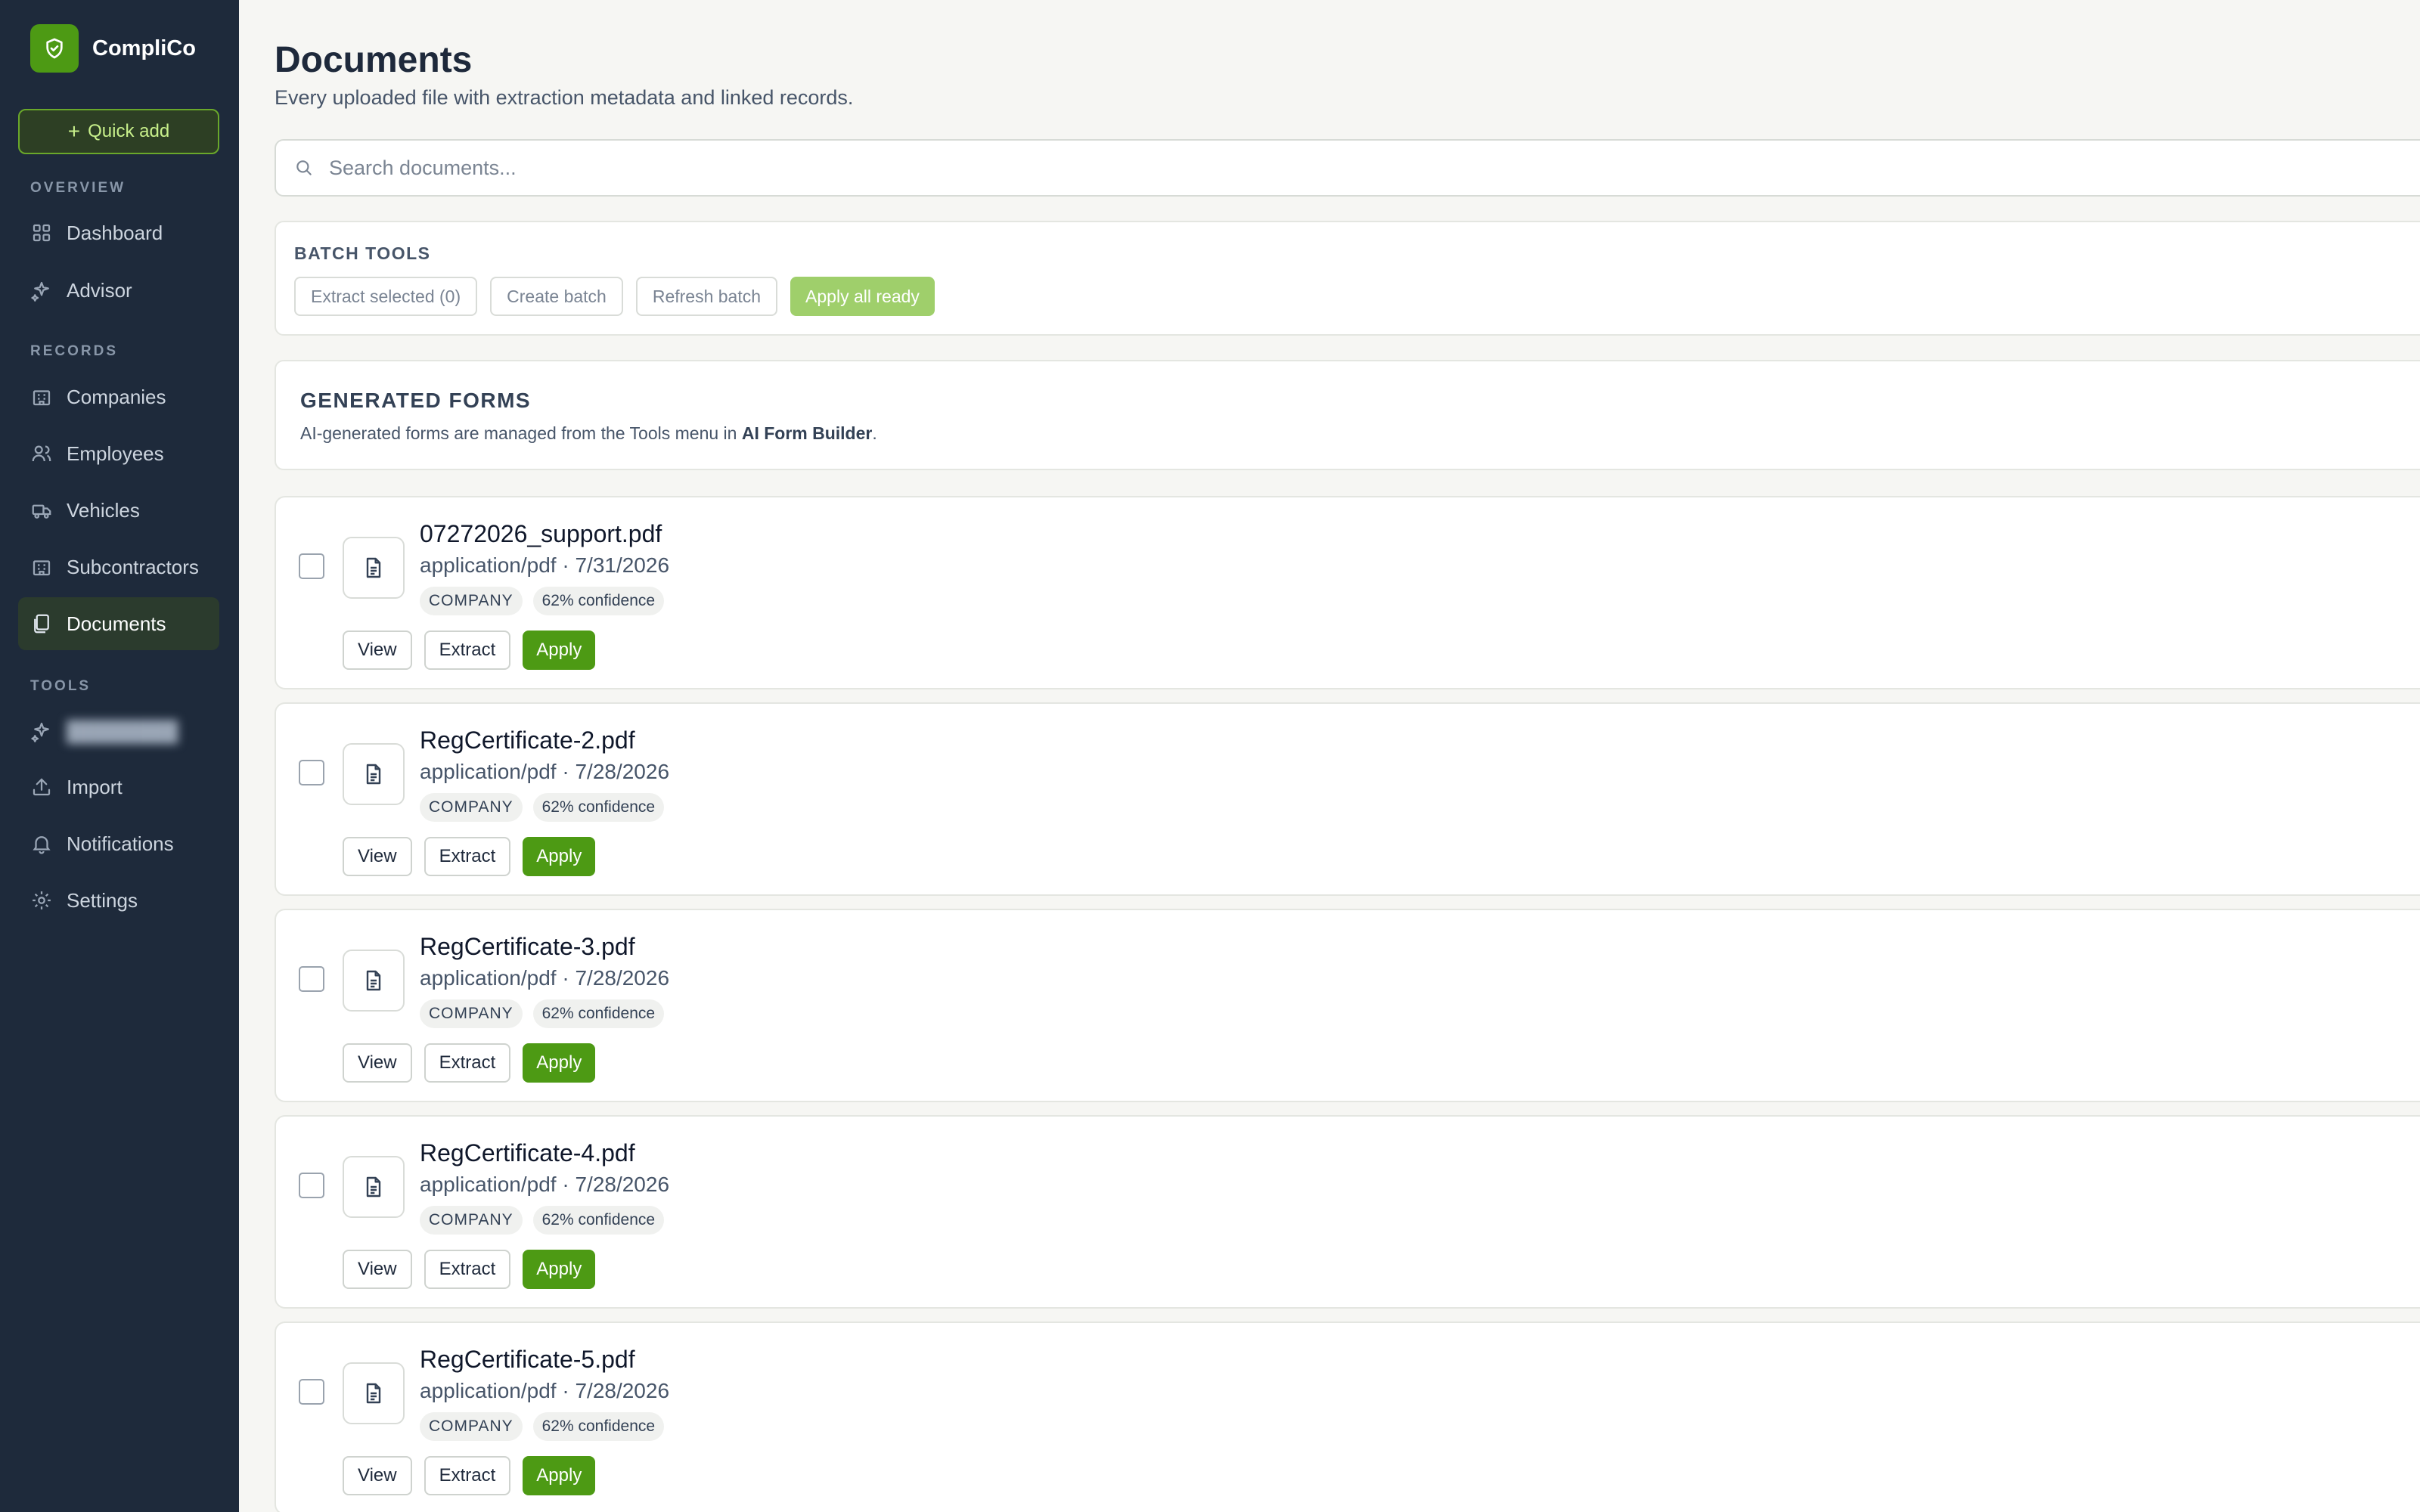  Describe the element at coordinates (1312, 168) in the screenshot. I see `search-input` at that location.